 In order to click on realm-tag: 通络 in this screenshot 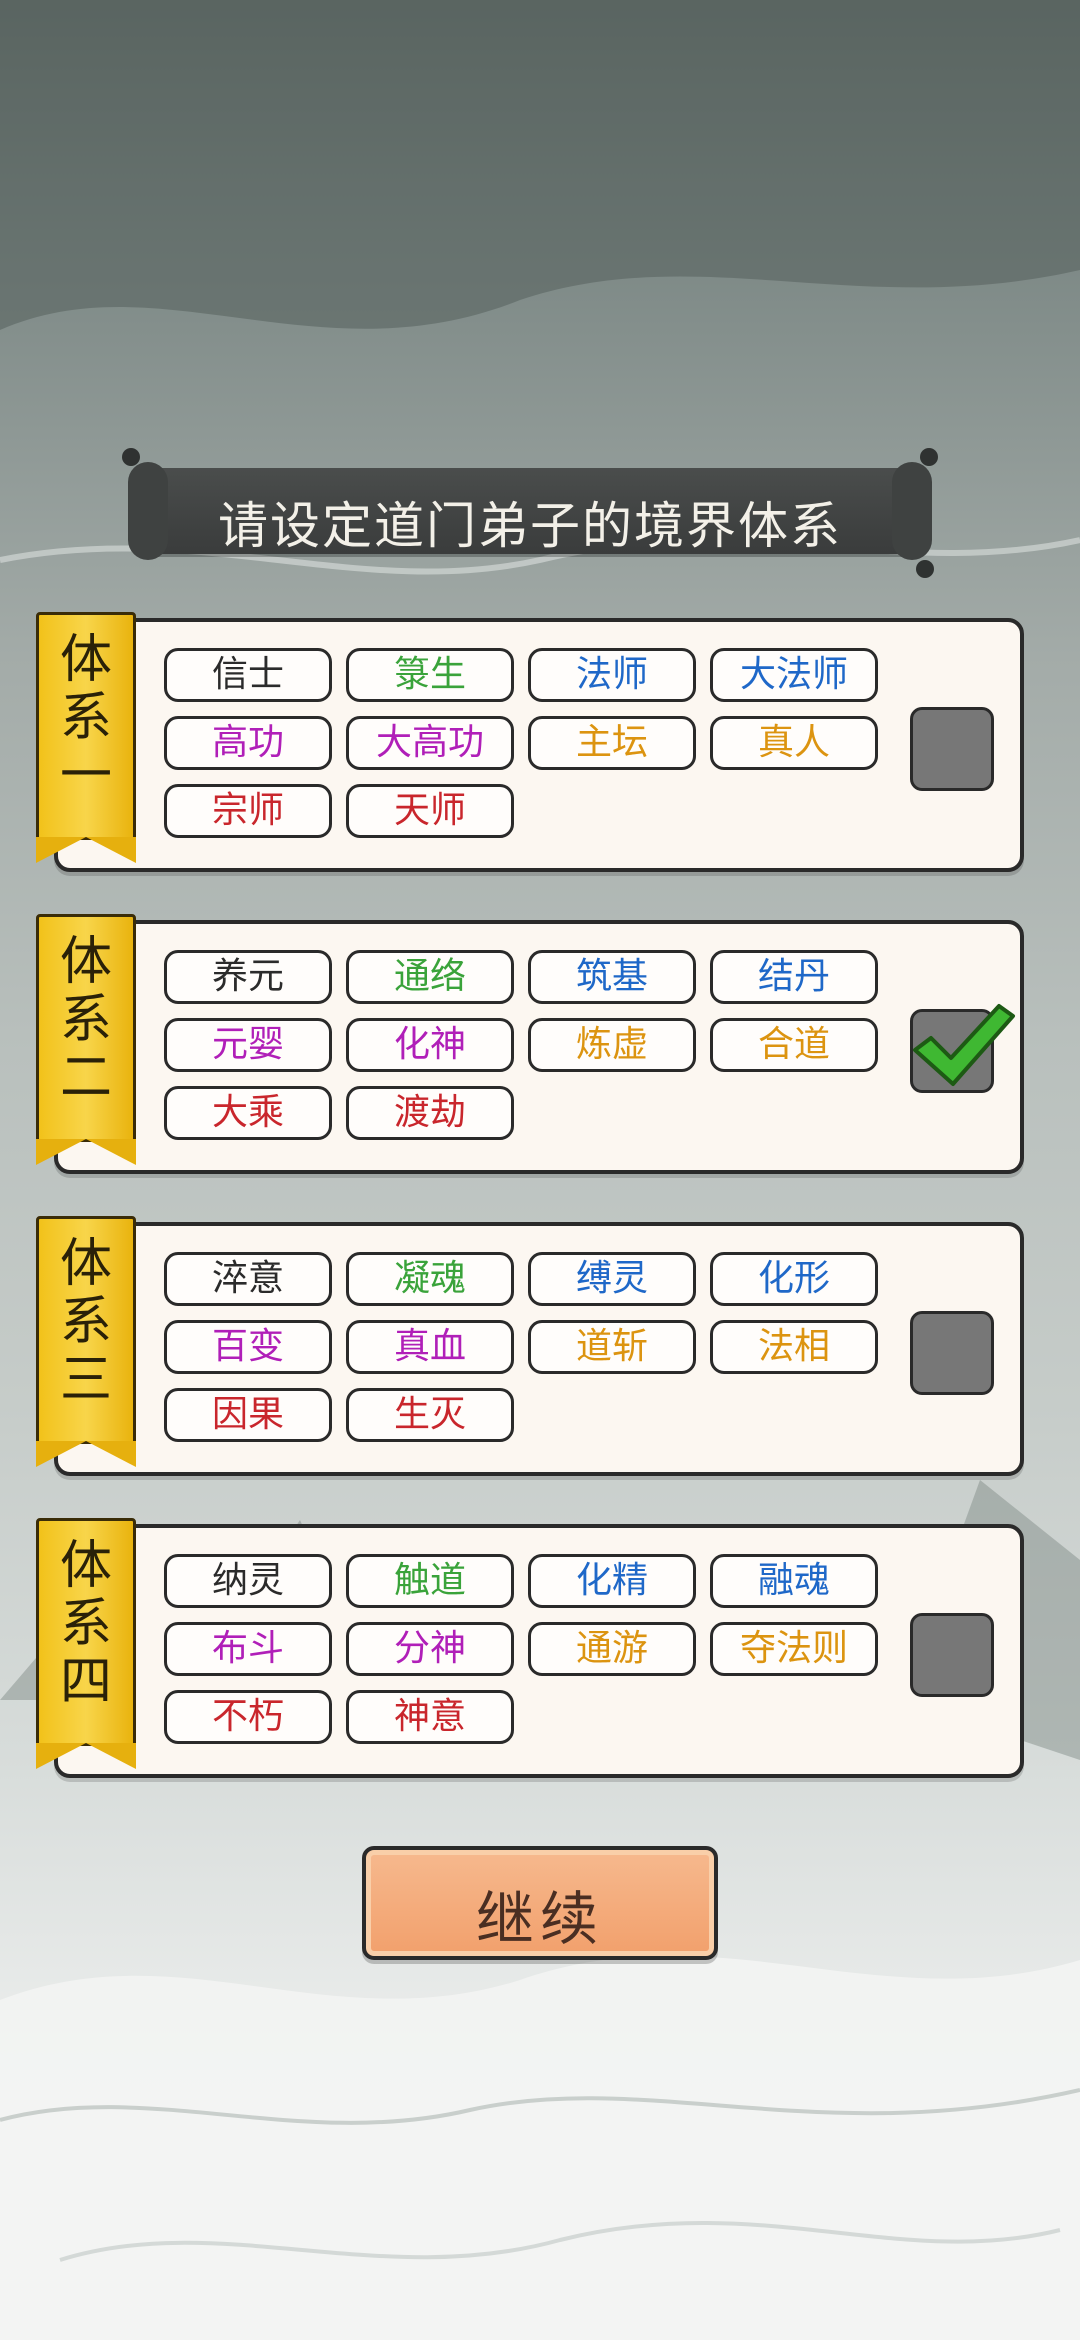, I will do `click(430, 977)`.